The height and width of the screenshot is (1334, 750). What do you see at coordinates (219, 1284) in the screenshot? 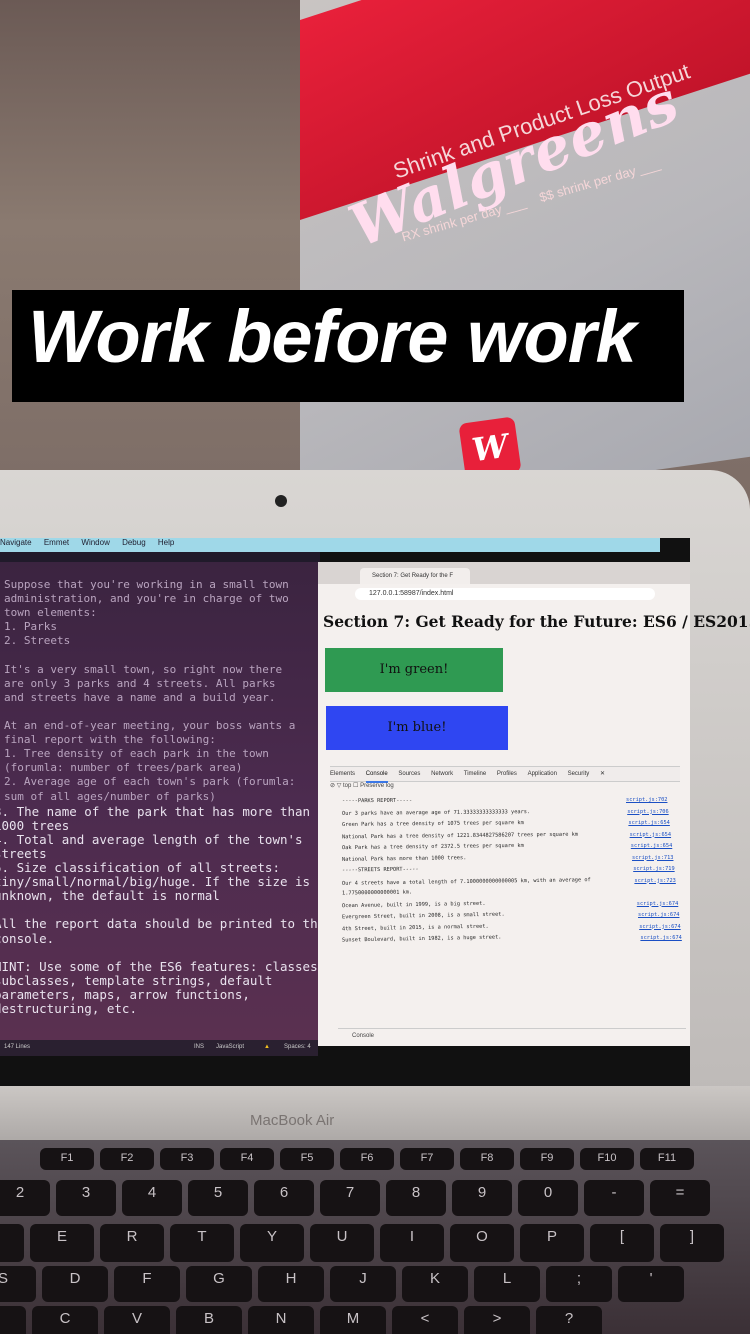
I see `key-3-3: G` at bounding box center [219, 1284].